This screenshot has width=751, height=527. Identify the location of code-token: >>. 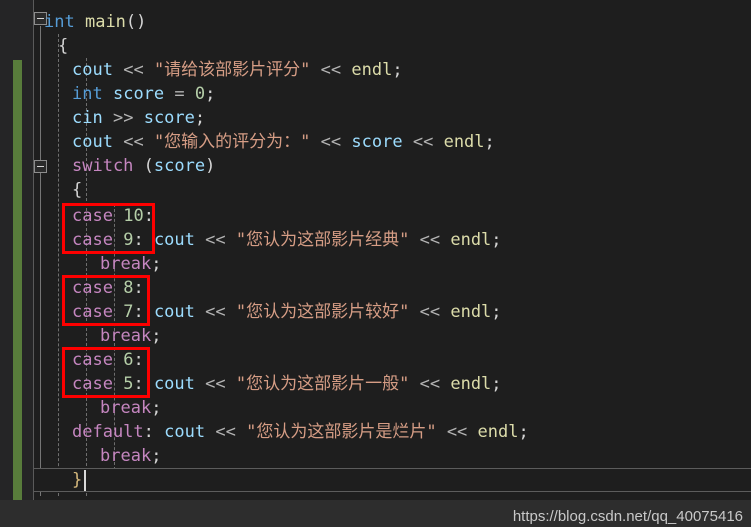
(123, 118).